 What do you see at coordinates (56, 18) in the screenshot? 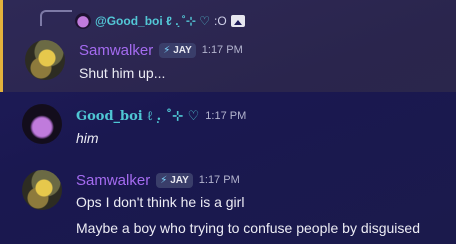
I see `reply-connector` at bounding box center [56, 18].